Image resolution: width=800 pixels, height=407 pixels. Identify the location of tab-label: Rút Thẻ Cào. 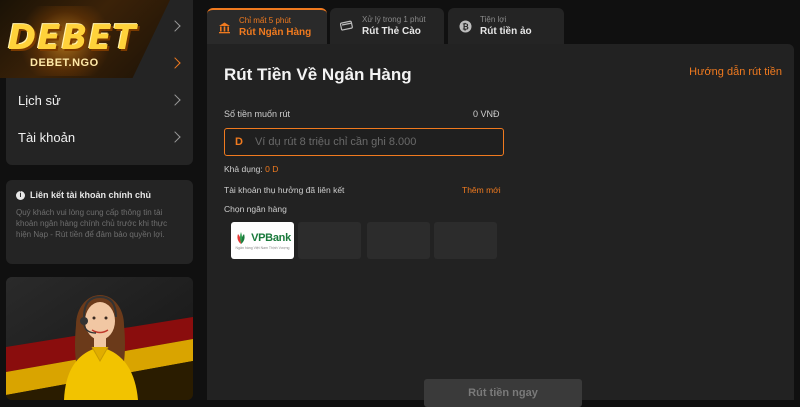
(391, 31).